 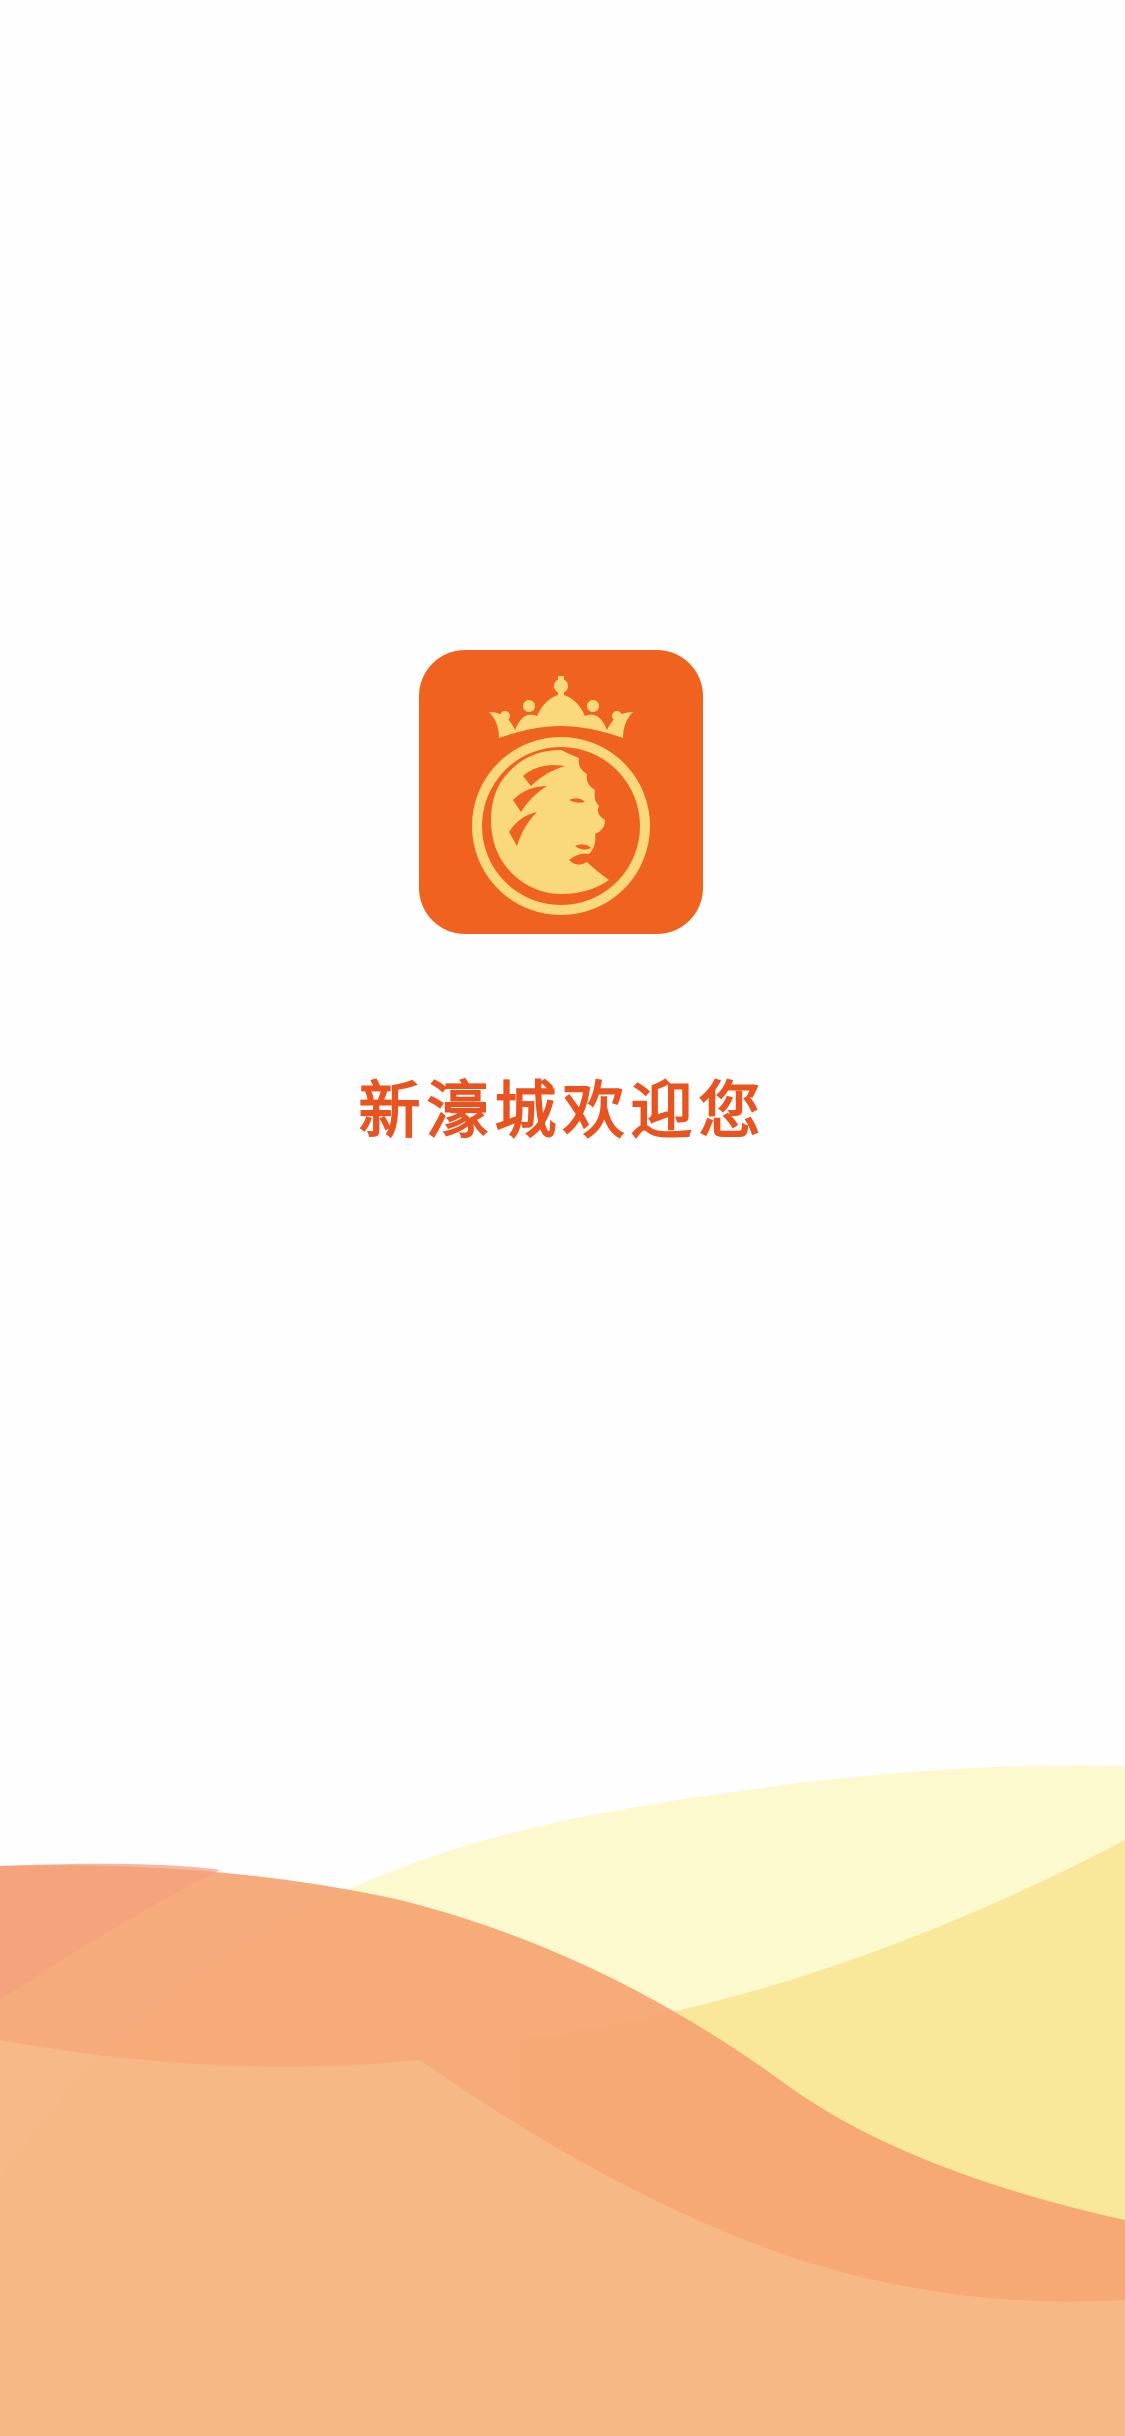 I want to click on app-logo, so click(x=561, y=792).